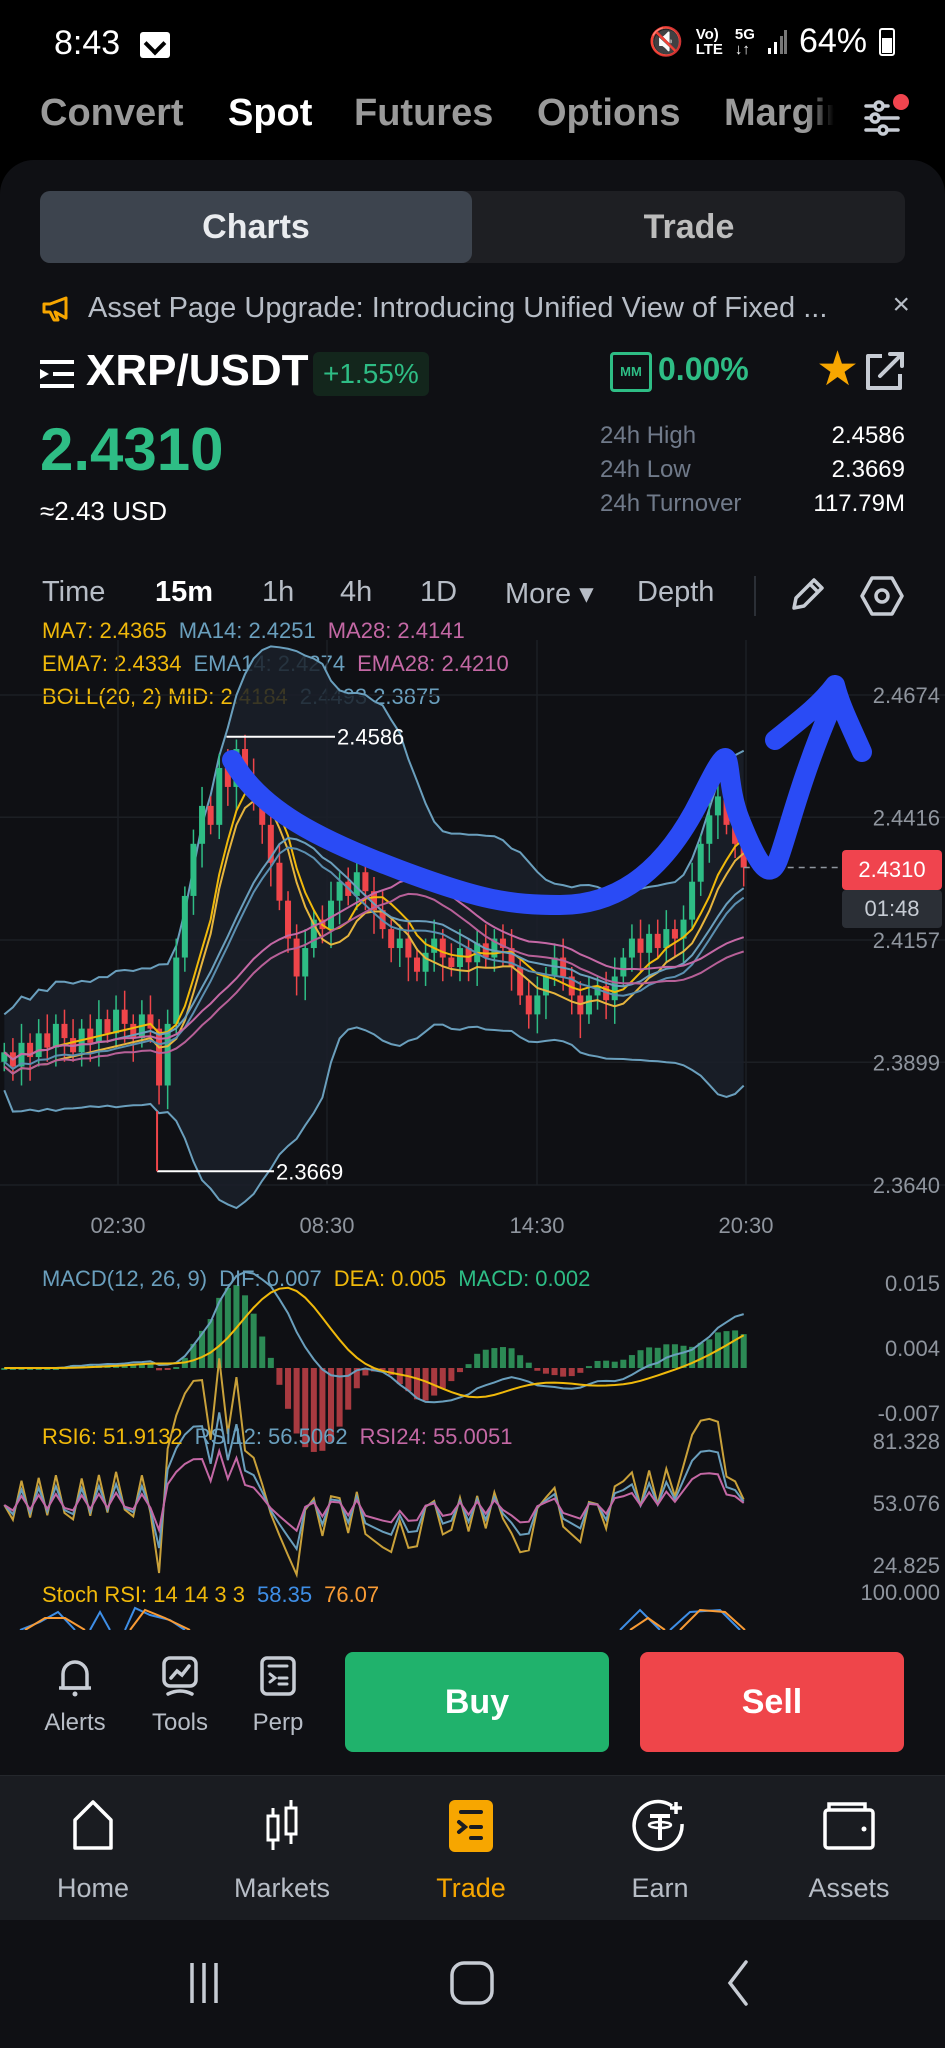 This screenshot has height=2048, width=945. What do you see at coordinates (278, 1722) in the screenshot?
I see `perp-label: Perp` at bounding box center [278, 1722].